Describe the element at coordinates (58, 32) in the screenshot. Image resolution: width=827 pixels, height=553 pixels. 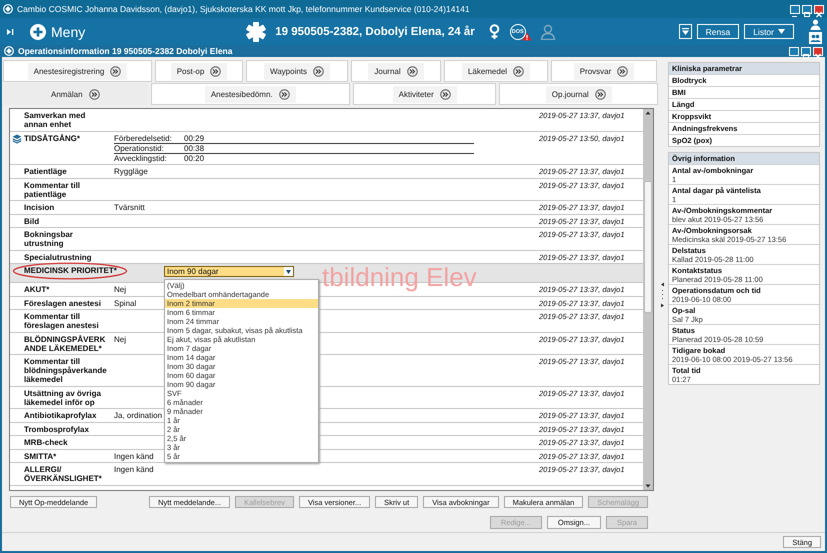
I see `menu-button: Meny` at that location.